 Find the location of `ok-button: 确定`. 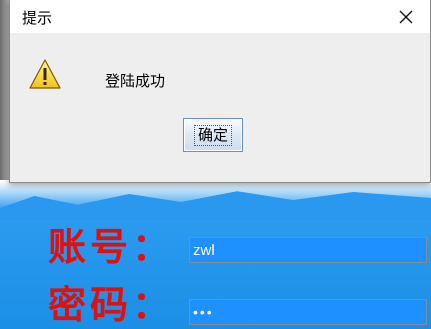

ok-button: 确定 is located at coordinates (213, 135).